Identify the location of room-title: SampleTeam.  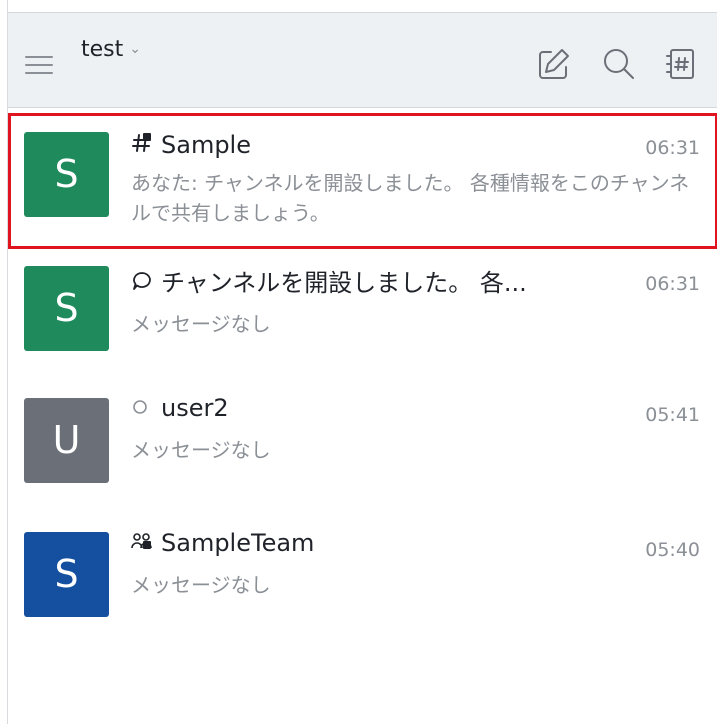
(238, 543).